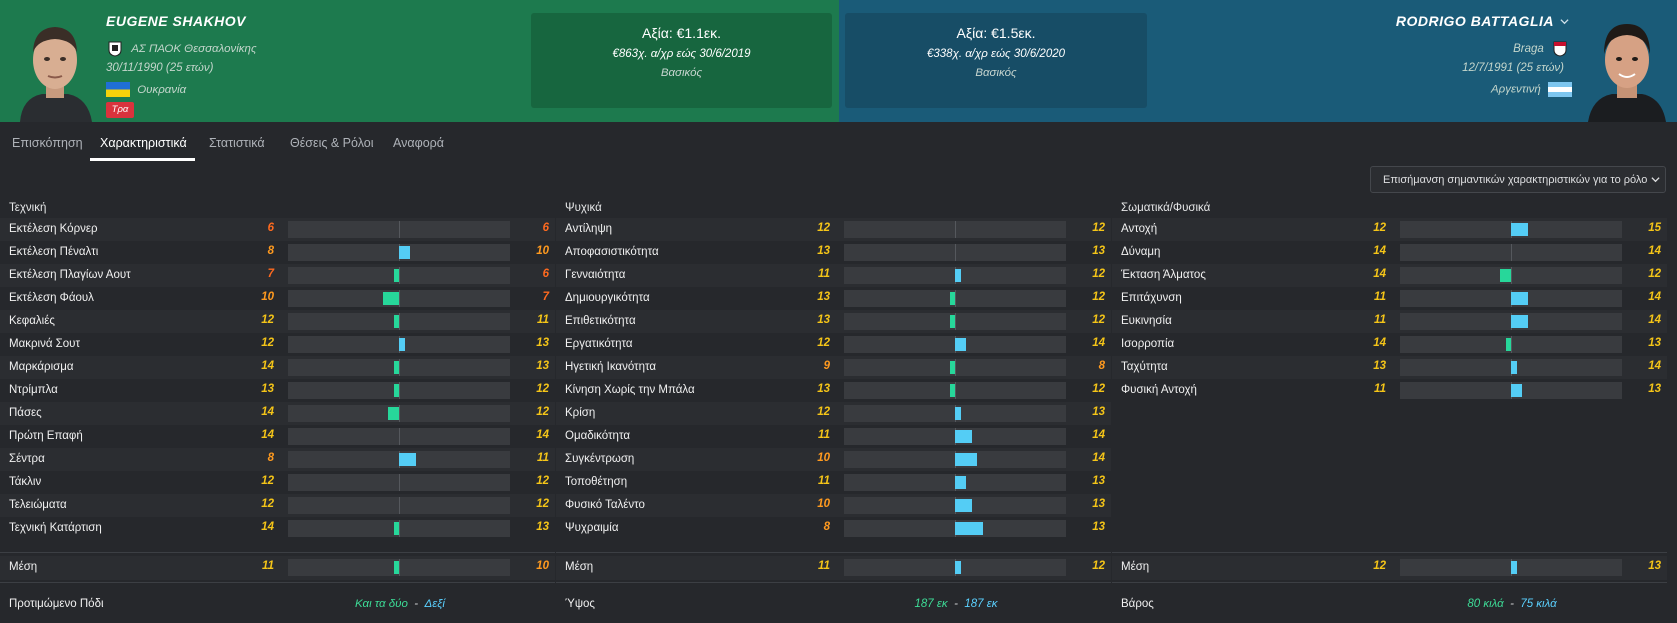  What do you see at coordinates (1389, 568) in the screenshot?
I see `average-row: Μέση 12 13` at bounding box center [1389, 568].